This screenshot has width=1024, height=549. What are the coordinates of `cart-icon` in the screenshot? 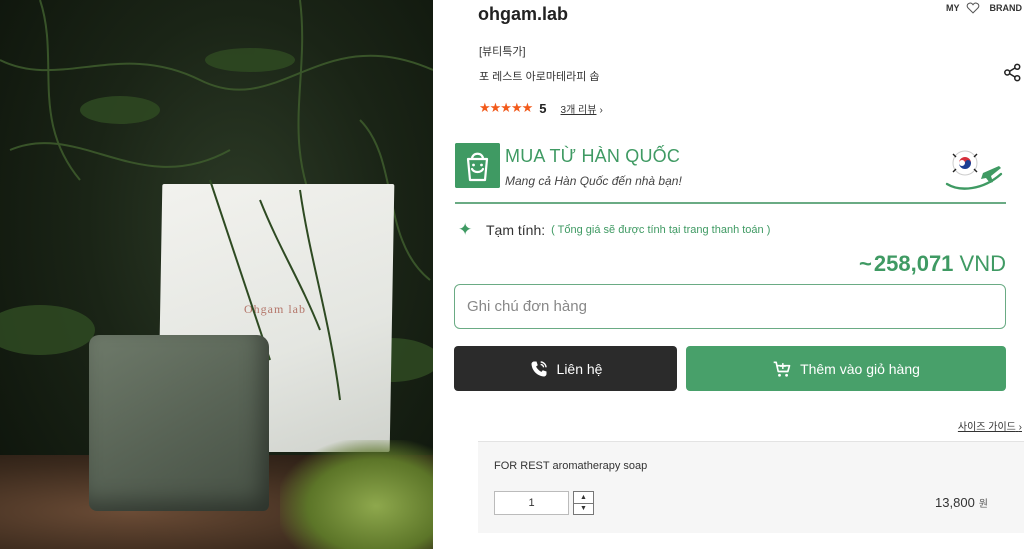 It's located at (782, 369).